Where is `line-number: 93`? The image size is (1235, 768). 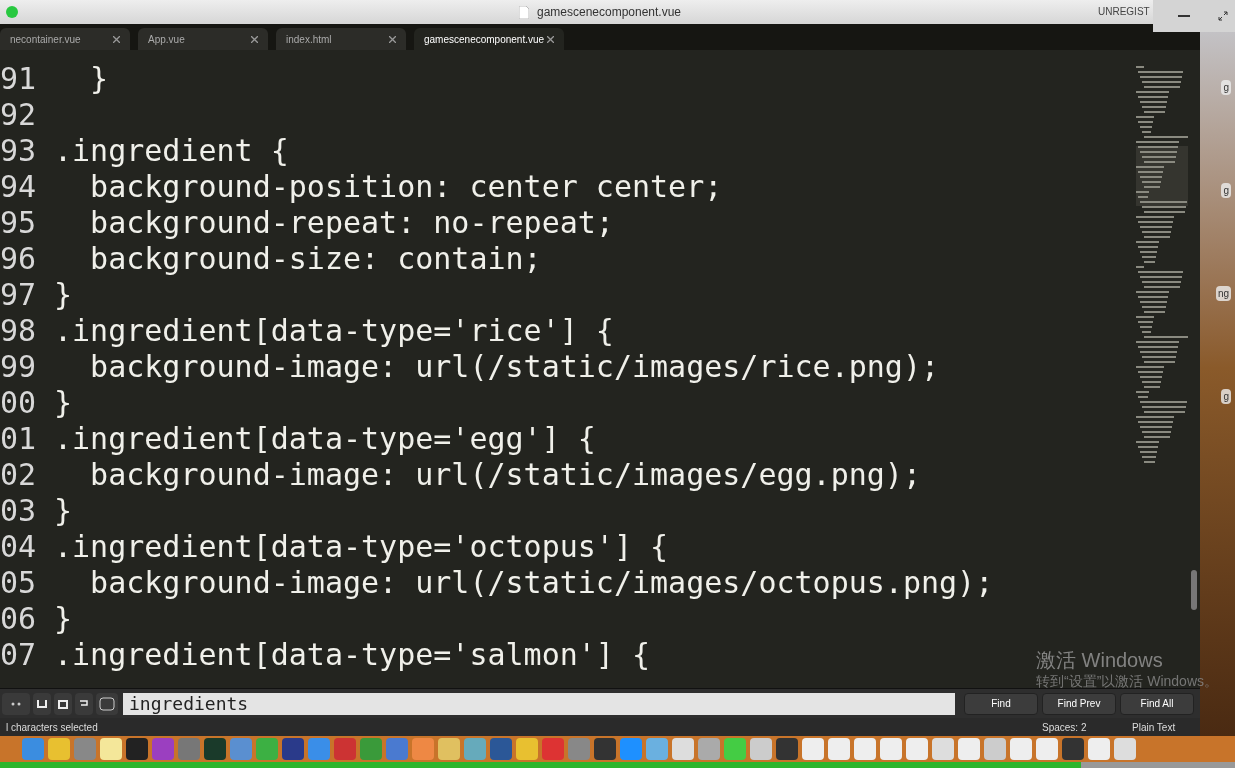
line-number: 93 is located at coordinates (19, 150).